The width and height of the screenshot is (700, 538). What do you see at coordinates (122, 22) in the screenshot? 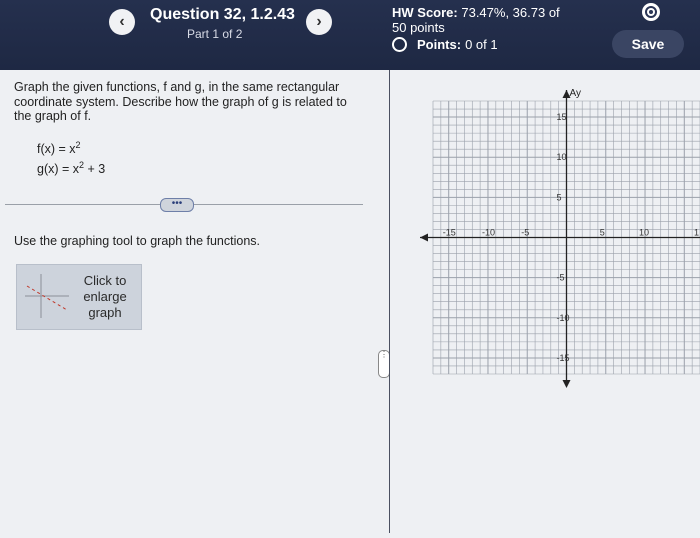
I see `previous-question-button: ‹` at bounding box center [122, 22].